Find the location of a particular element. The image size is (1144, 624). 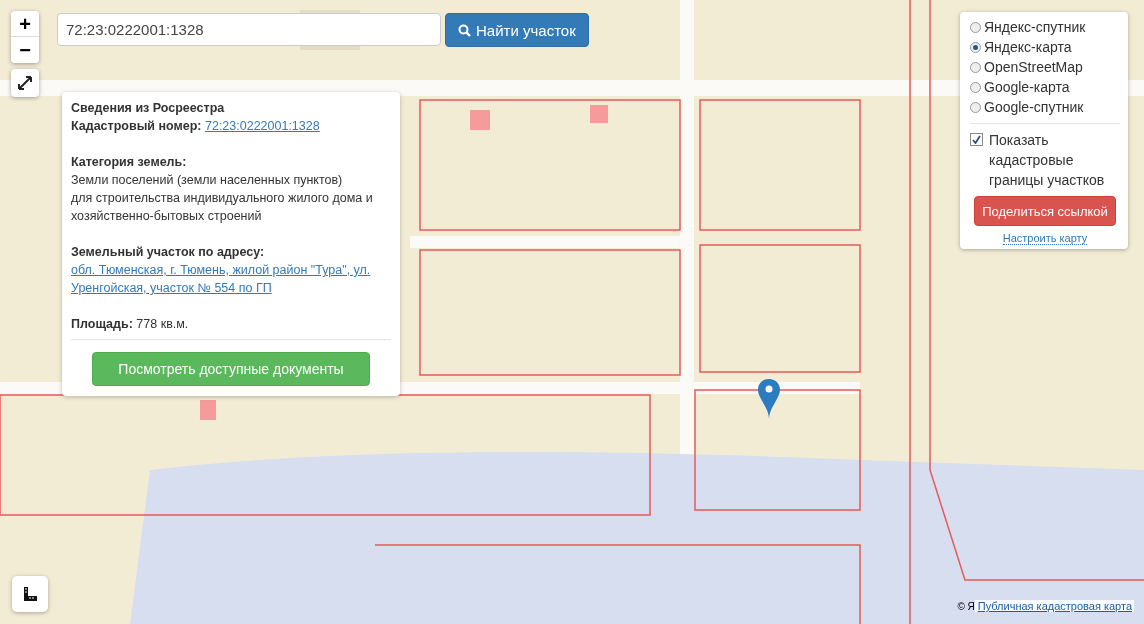

measure-button is located at coordinates (30, 594).